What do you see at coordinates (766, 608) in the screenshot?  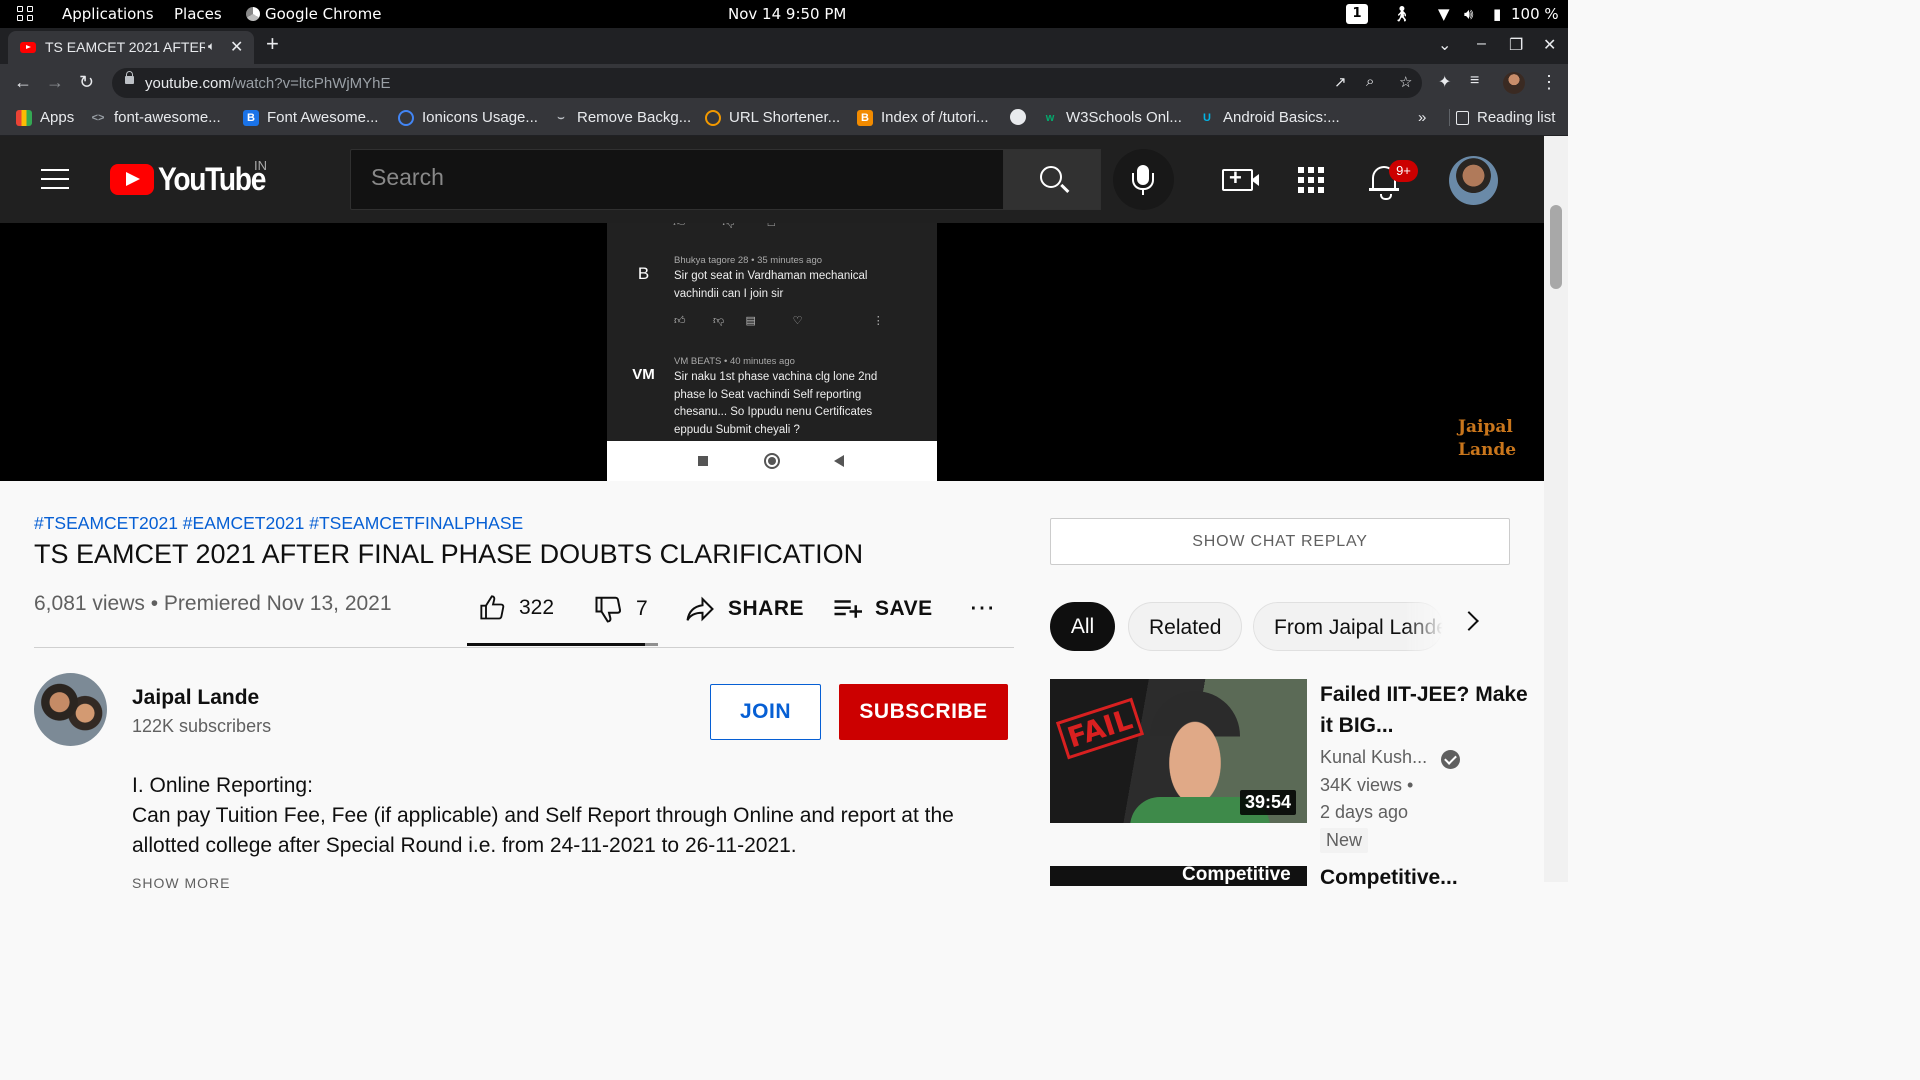 I see `share-label: SHARE` at bounding box center [766, 608].